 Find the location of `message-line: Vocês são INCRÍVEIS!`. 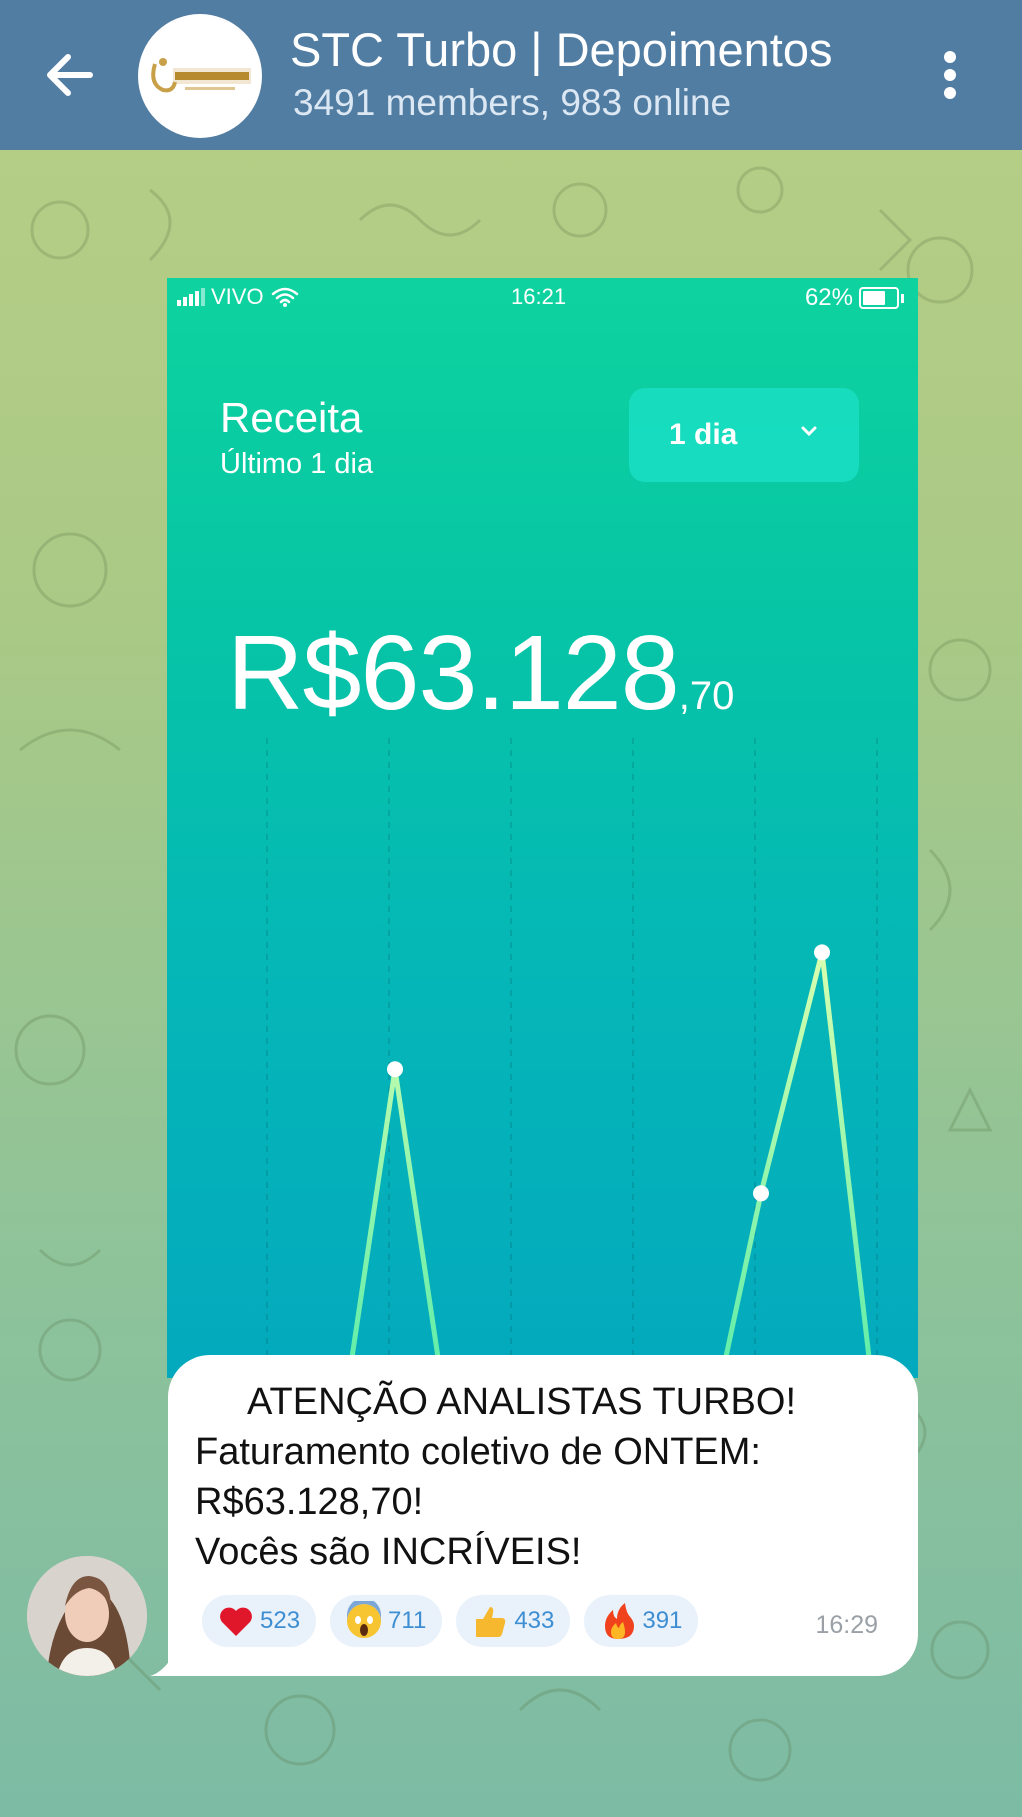

message-line: Vocês são INCRÍVEIS! is located at coordinates (388, 1552).